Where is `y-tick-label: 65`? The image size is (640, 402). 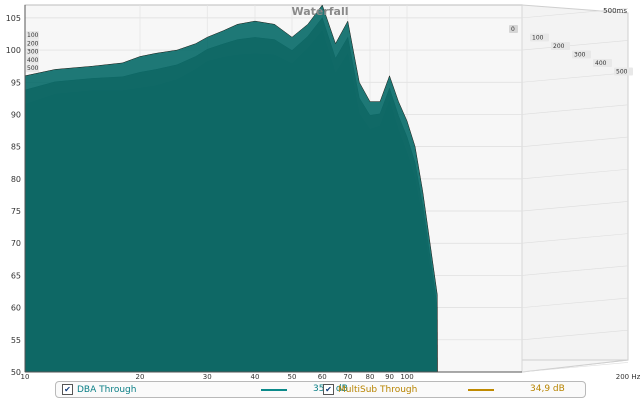
y-tick-label: 65 is located at coordinates (16, 275).